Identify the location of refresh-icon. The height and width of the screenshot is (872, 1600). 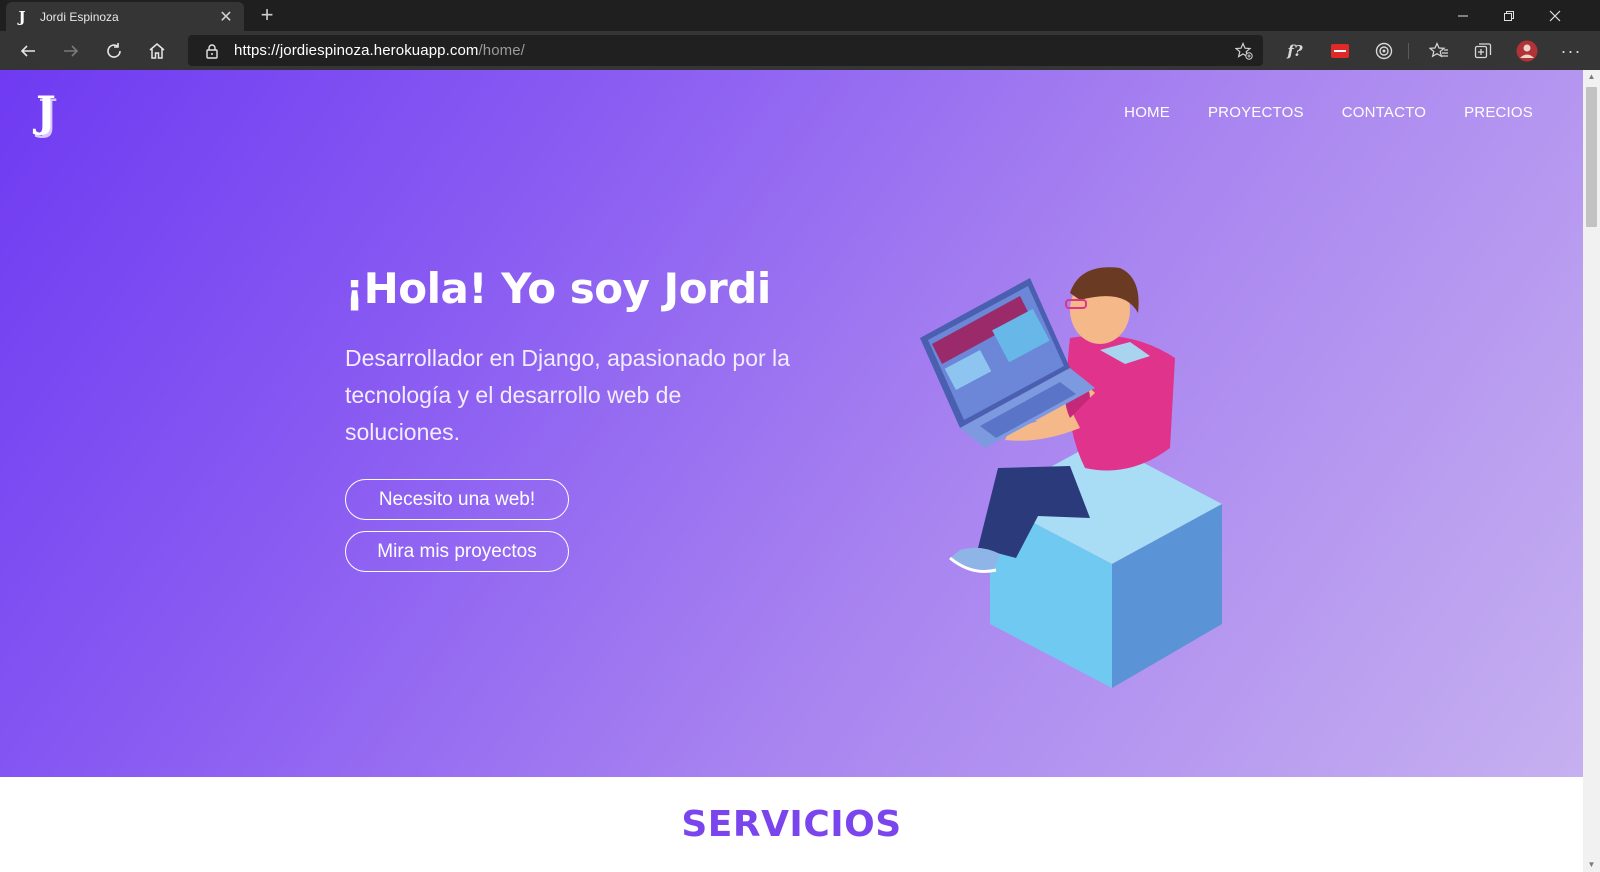
(114, 50).